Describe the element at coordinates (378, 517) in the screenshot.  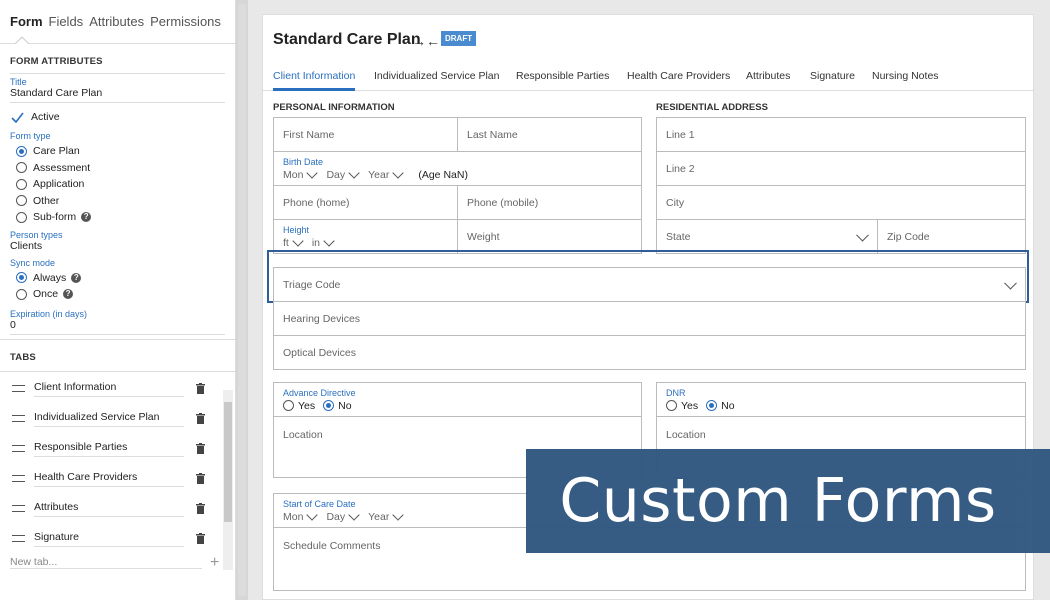
I see `care-year-select: Year` at that location.